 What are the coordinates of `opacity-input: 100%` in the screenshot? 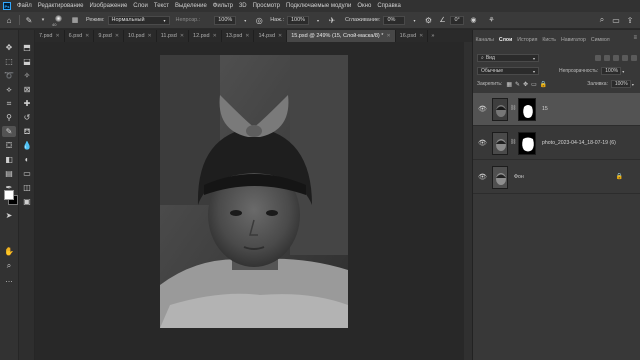 It's located at (225, 20).